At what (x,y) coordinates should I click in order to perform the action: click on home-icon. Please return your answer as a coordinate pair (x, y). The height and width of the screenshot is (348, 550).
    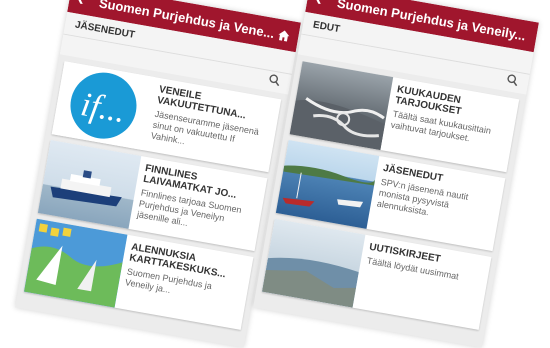
    Looking at the image, I should click on (283, 35).